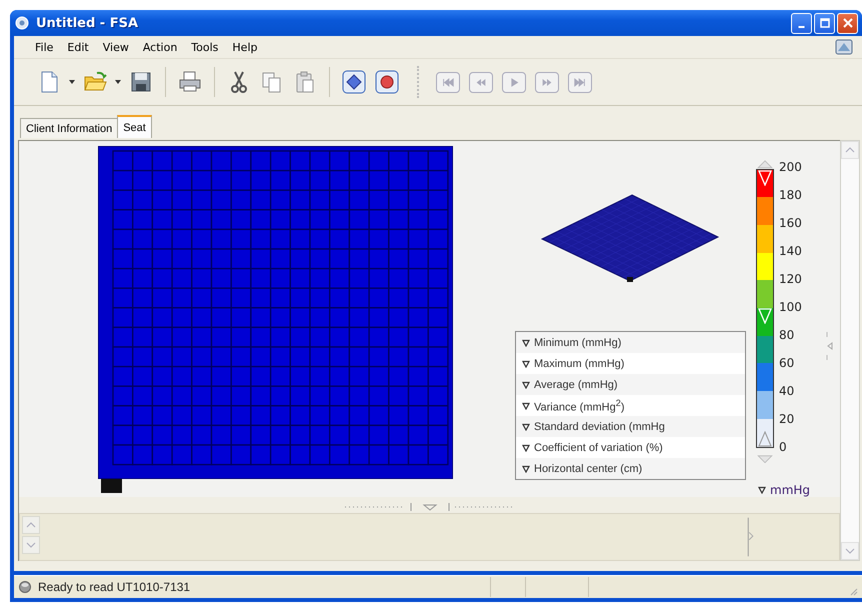  I want to click on printer-icon, so click(190, 82).